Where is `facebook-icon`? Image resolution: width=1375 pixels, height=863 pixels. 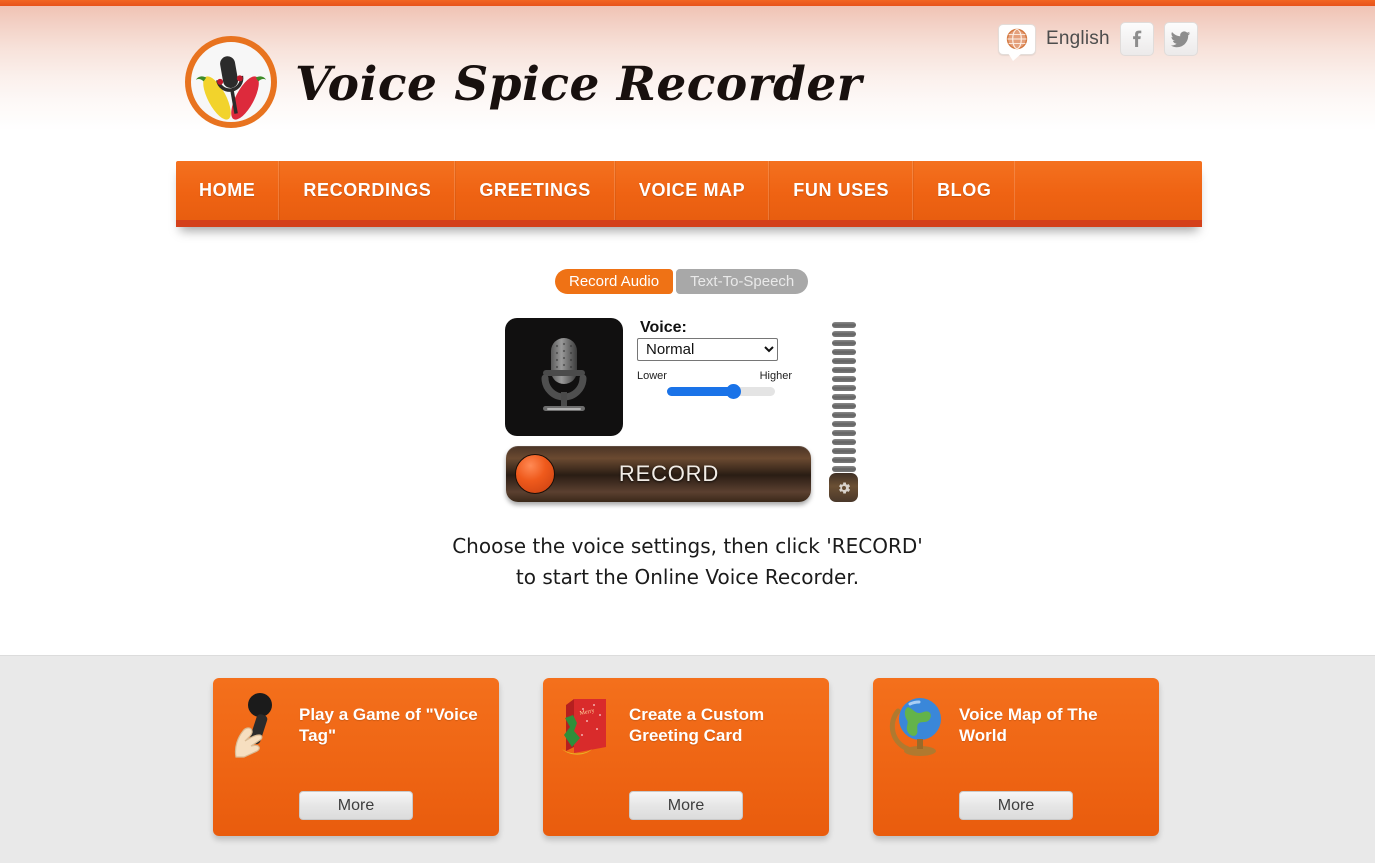
facebook-icon is located at coordinates (1136, 39).